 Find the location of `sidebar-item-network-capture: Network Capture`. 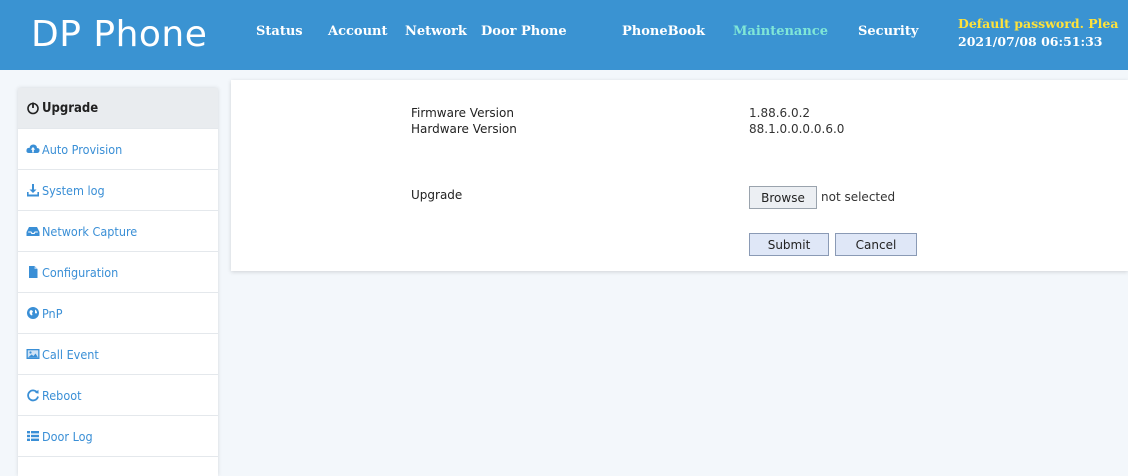

sidebar-item-network-capture: Network Capture is located at coordinates (118, 231).